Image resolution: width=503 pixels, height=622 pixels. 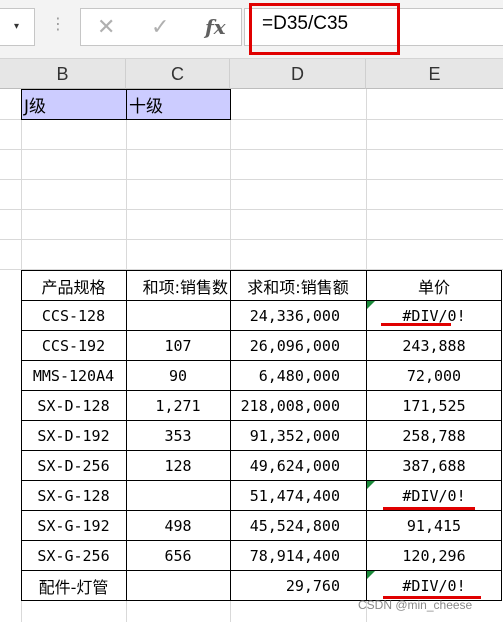 I want to click on name-box: ▾, so click(x=17, y=27).